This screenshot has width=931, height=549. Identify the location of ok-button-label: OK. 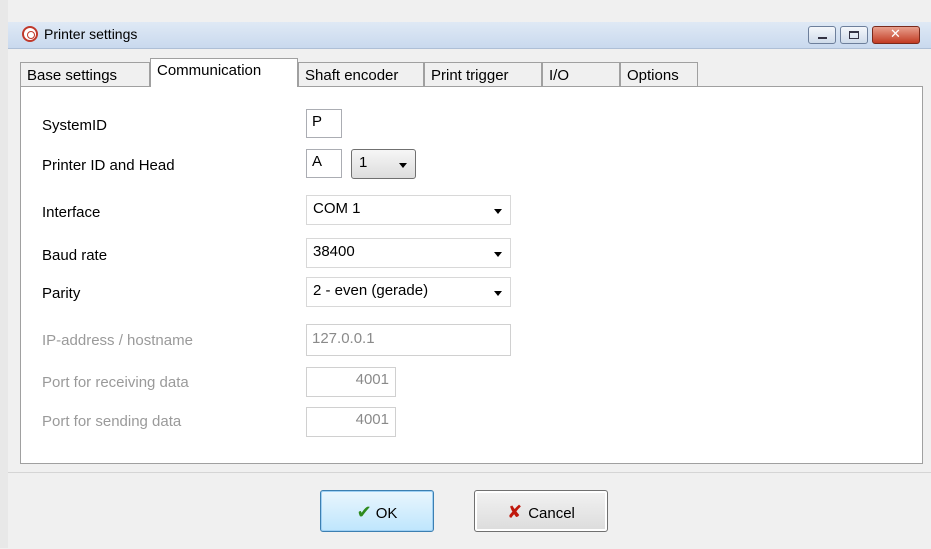
(386, 513).